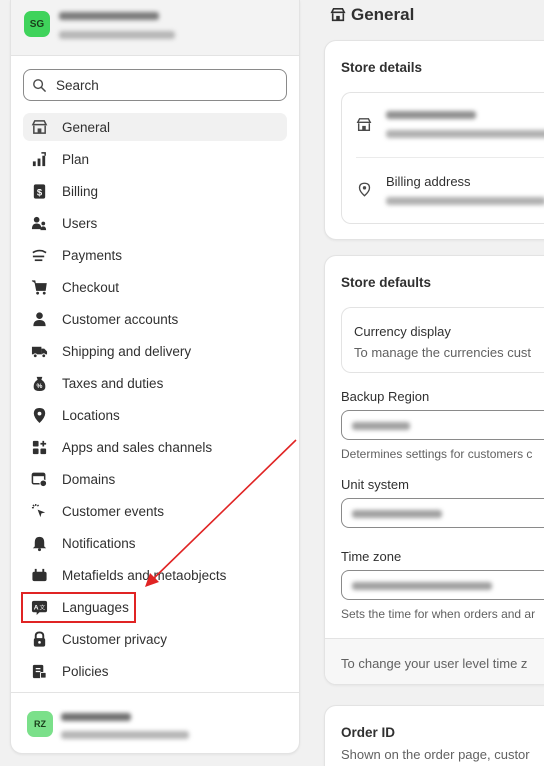 This screenshot has height=766, width=544. I want to click on nav-item-shipping: Shipping and delivery, so click(155, 351).